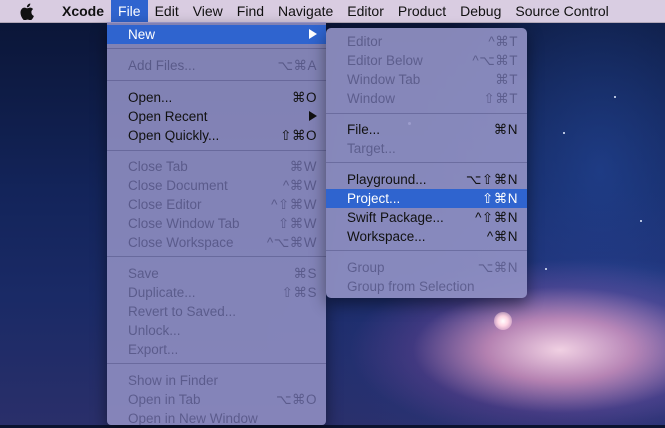 The image size is (665, 428). What do you see at coordinates (491, 179) in the screenshot?
I see `menu-item-shortcut: ⌥⇧⌘N` at bounding box center [491, 179].